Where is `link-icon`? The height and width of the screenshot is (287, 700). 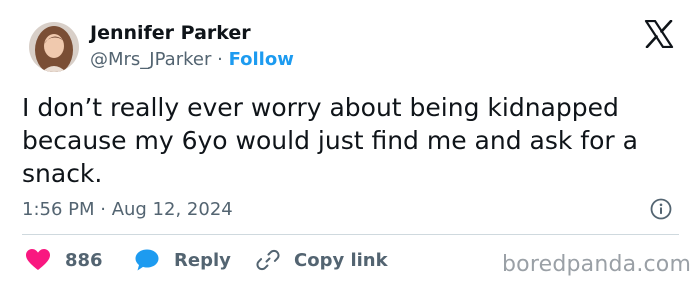 link-icon is located at coordinates (268, 260).